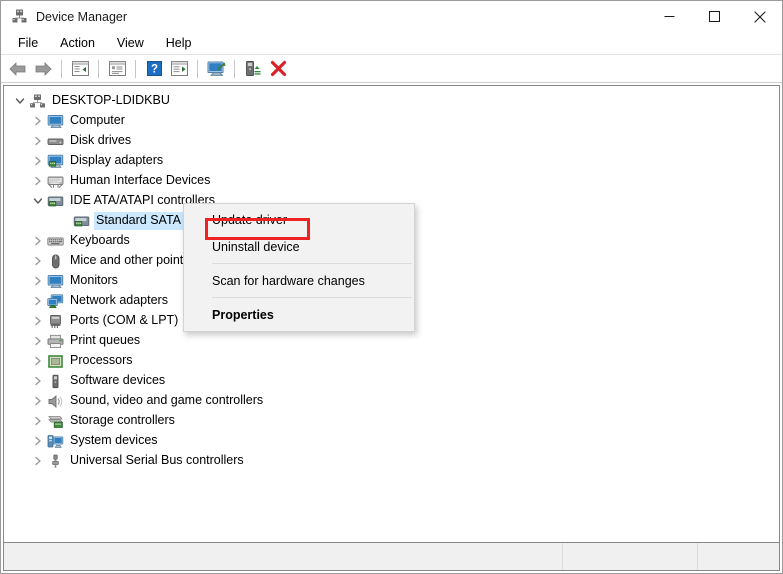  I want to click on minimize-button, so click(669, 16).